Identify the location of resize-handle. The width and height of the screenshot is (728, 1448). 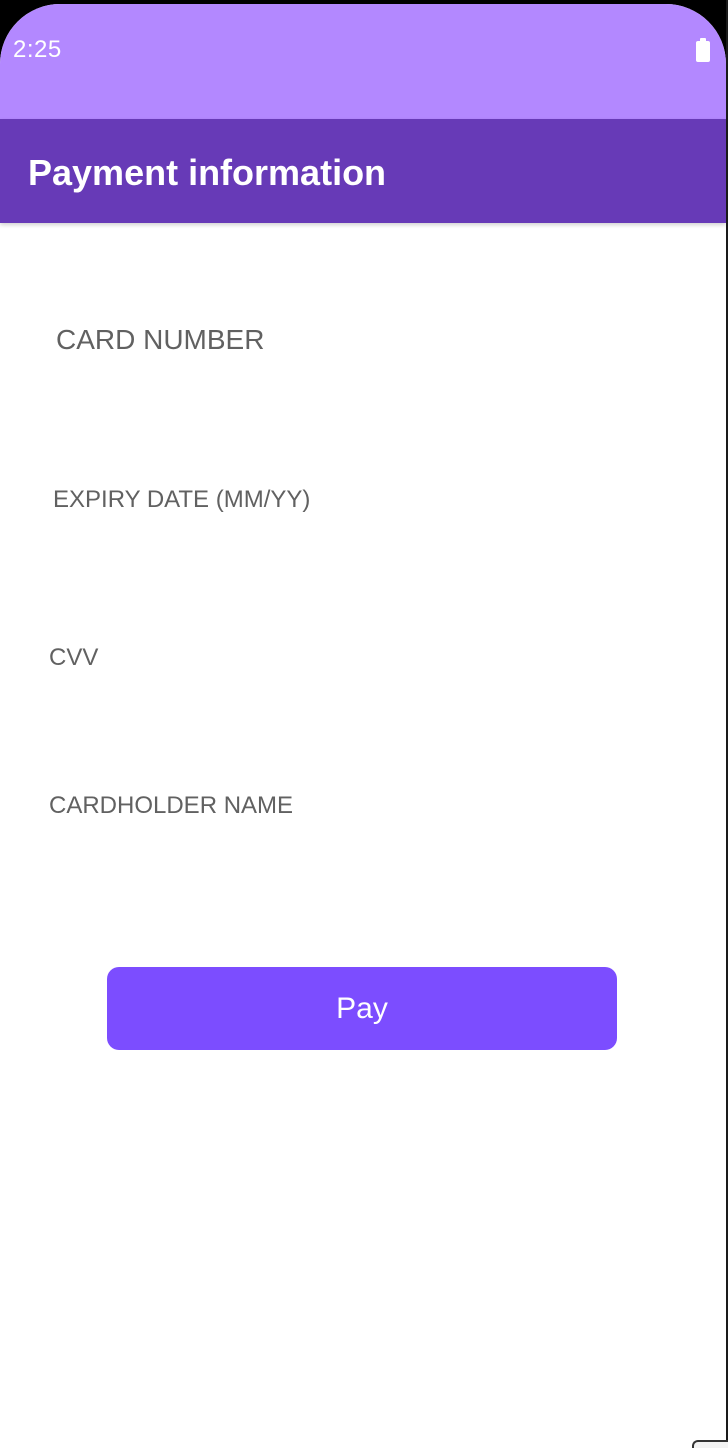
(710, 1444).